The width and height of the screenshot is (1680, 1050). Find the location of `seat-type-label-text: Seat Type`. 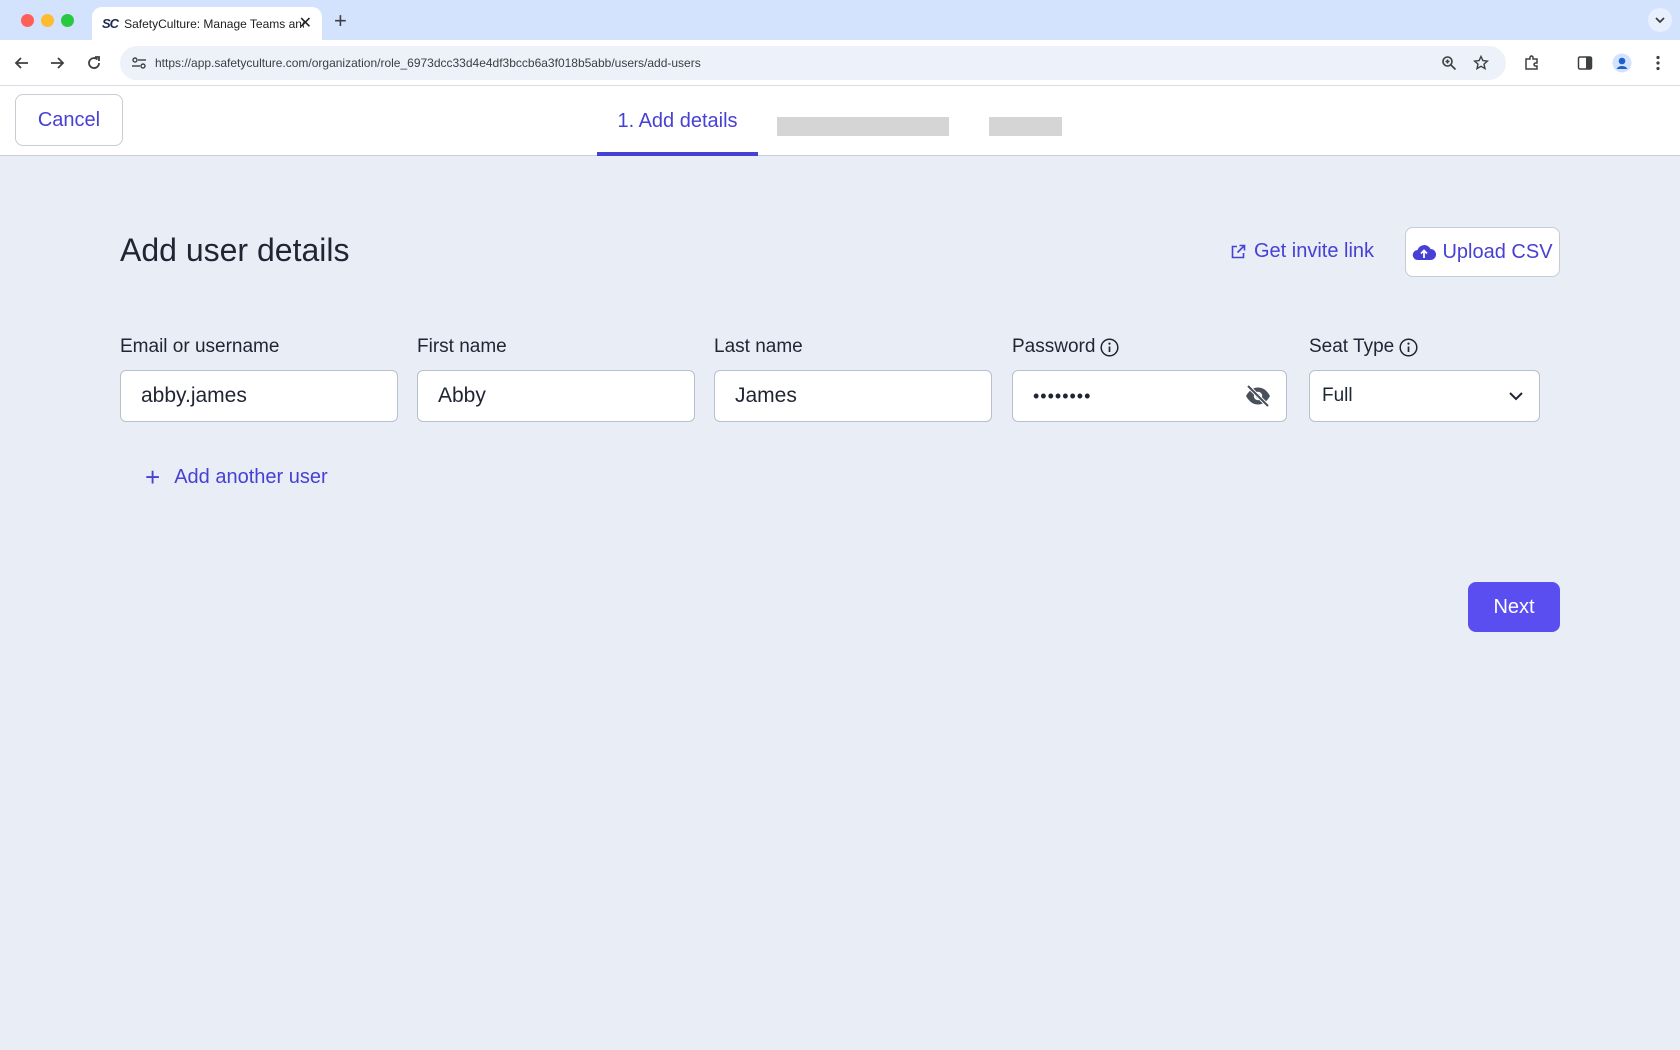

seat-type-label-text: Seat Type is located at coordinates (1352, 346).